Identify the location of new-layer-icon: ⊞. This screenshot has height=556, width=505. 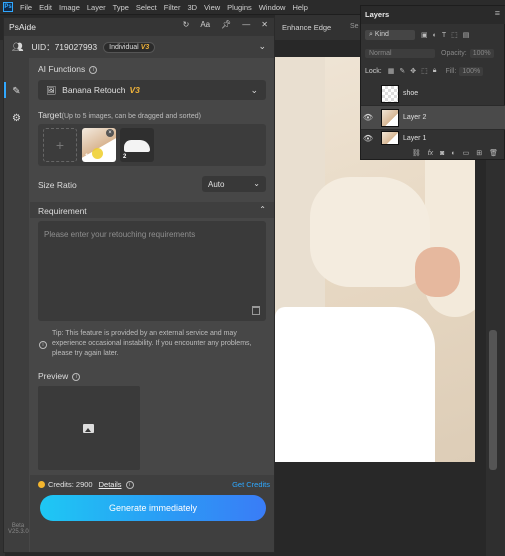
(479, 153).